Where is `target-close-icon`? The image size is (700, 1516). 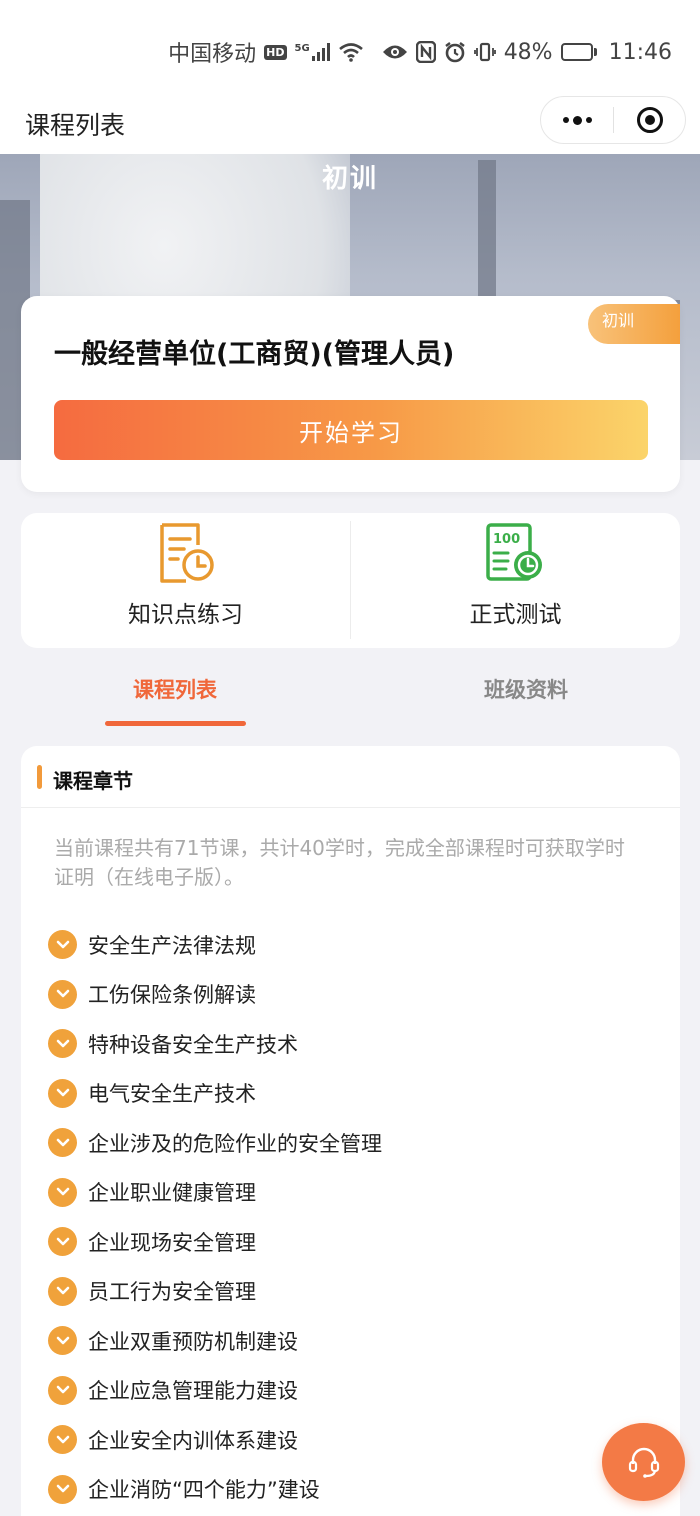
target-close-icon is located at coordinates (649, 120).